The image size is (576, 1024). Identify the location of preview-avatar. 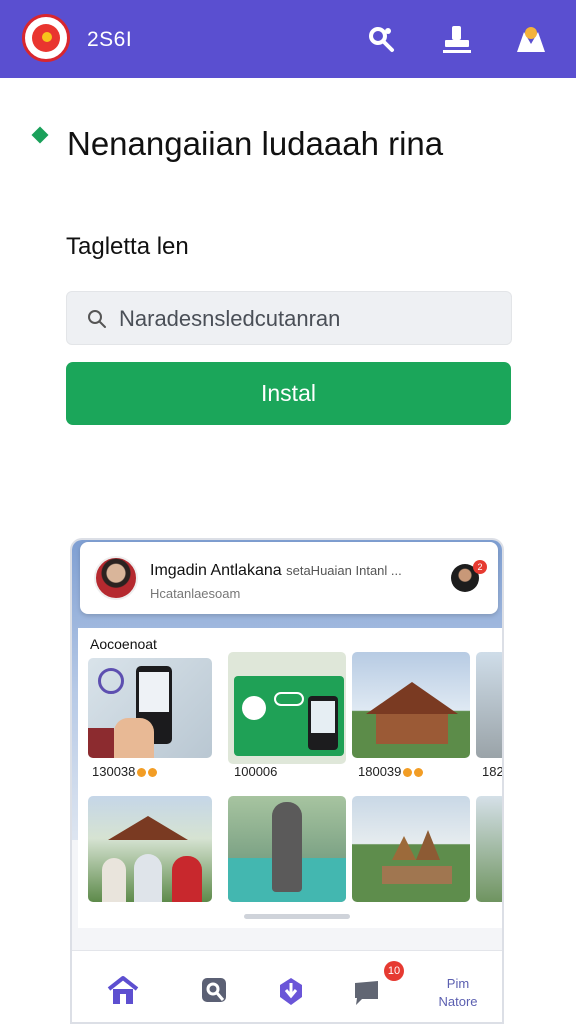
(116, 578).